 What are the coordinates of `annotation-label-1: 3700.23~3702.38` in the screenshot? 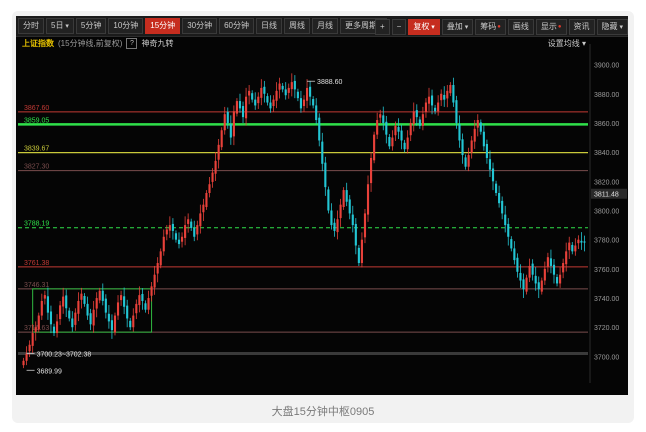 It's located at (64, 354).